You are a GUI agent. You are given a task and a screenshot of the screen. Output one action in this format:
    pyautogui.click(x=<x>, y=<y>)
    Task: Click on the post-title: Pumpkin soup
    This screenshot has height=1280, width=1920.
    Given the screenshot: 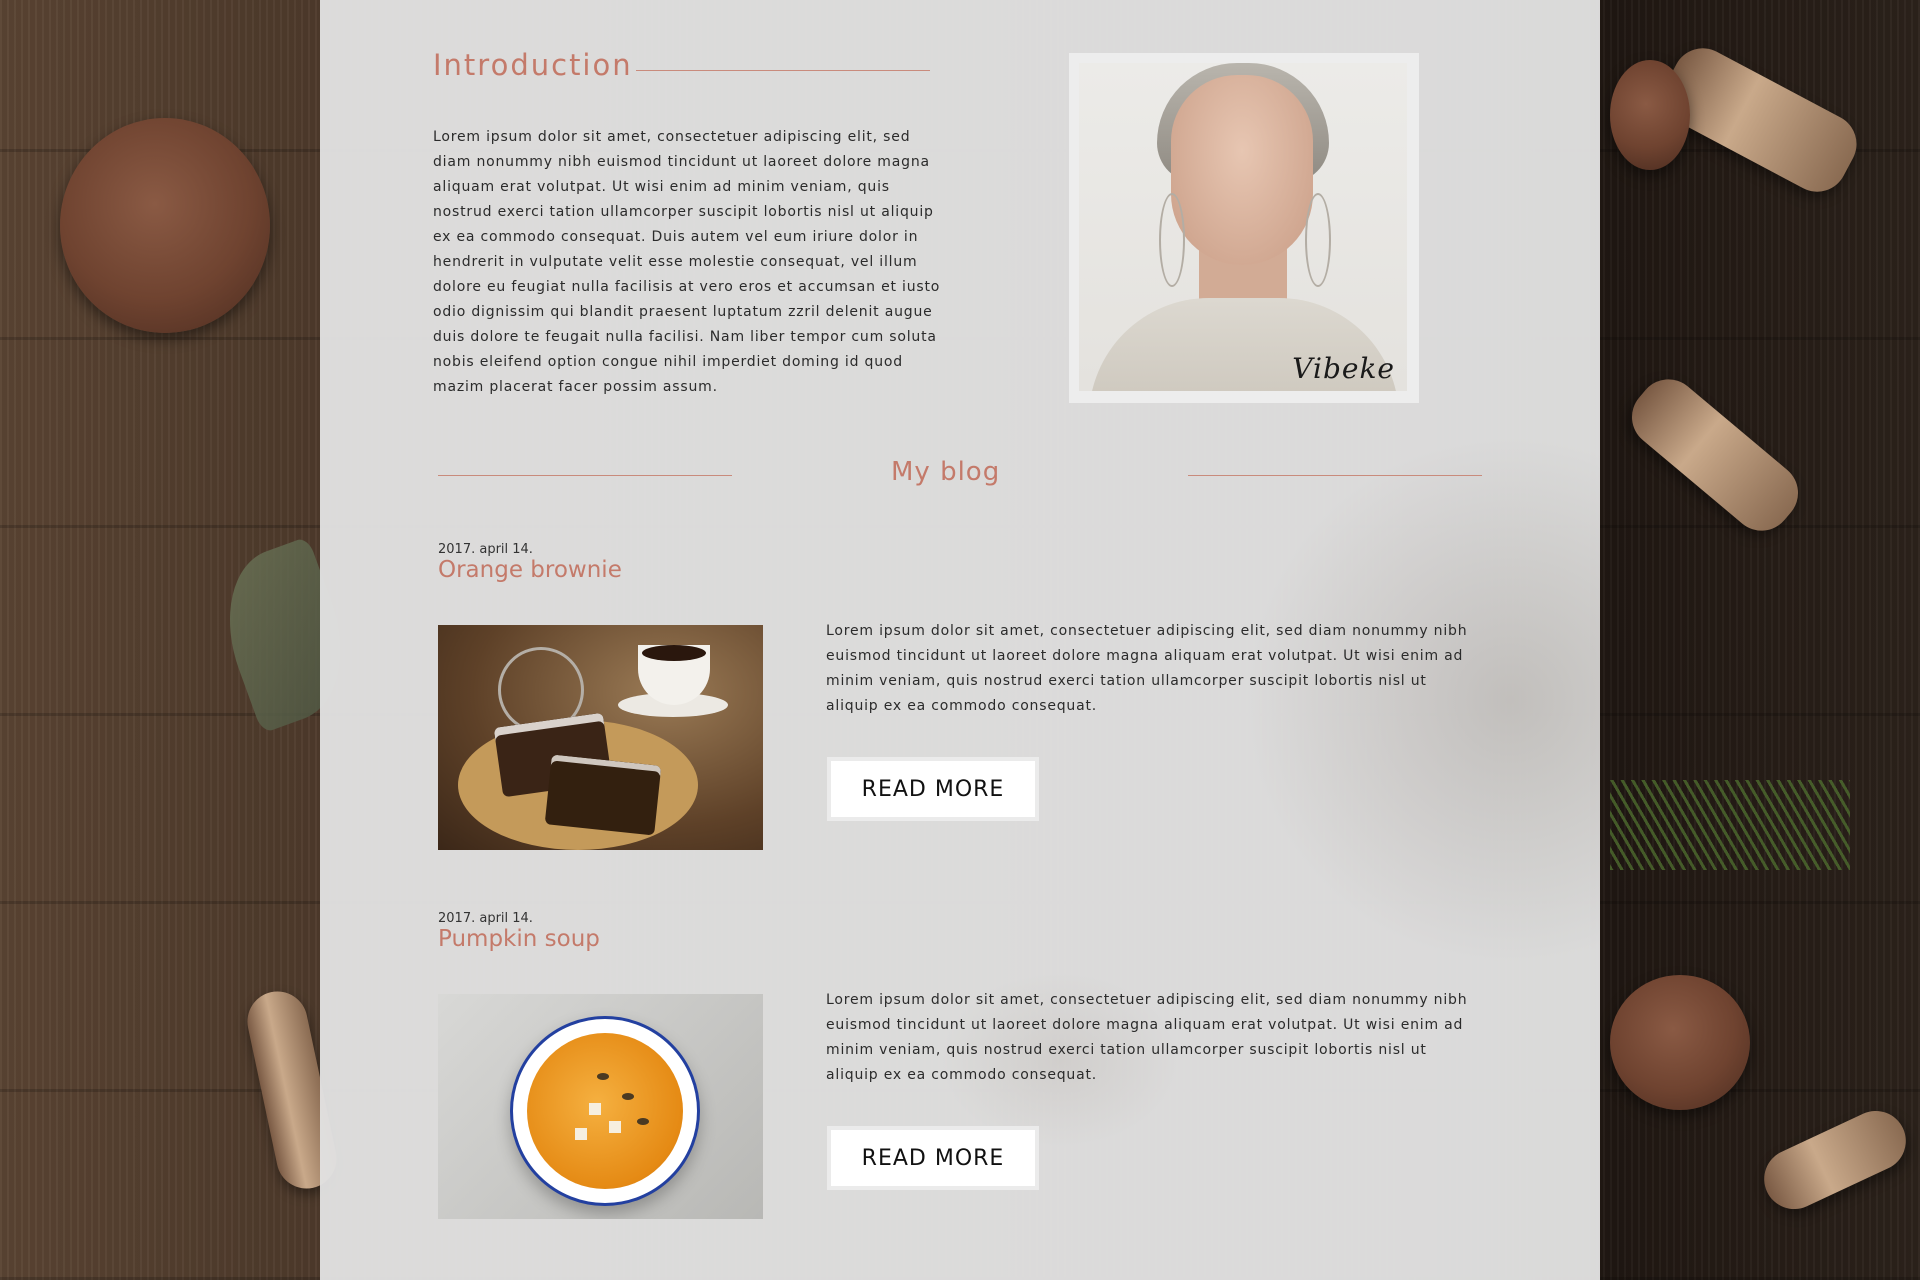 What is the action you would take?
    pyautogui.click(x=519, y=939)
    